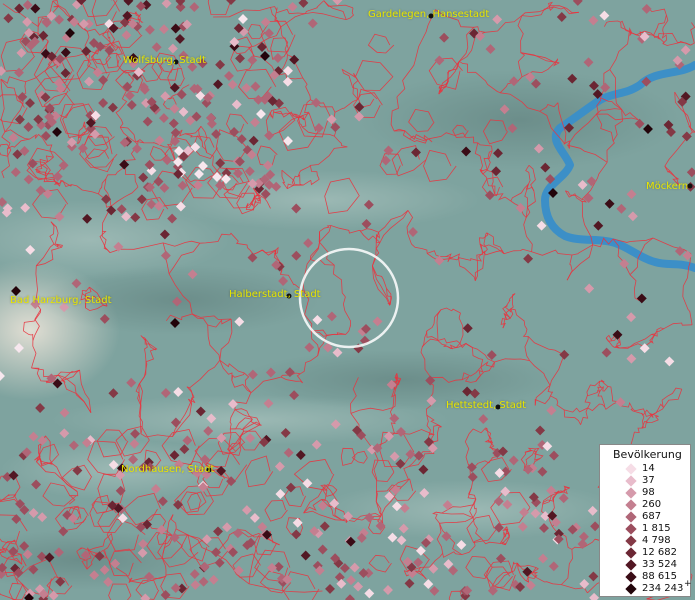 The height and width of the screenshot is (600, 695). What do you see at coordinates (164, 60) in the screenshot?
I see `city-label-wolfsburg: Wolfsburg, Stadt` at bounding box center [164, 60].